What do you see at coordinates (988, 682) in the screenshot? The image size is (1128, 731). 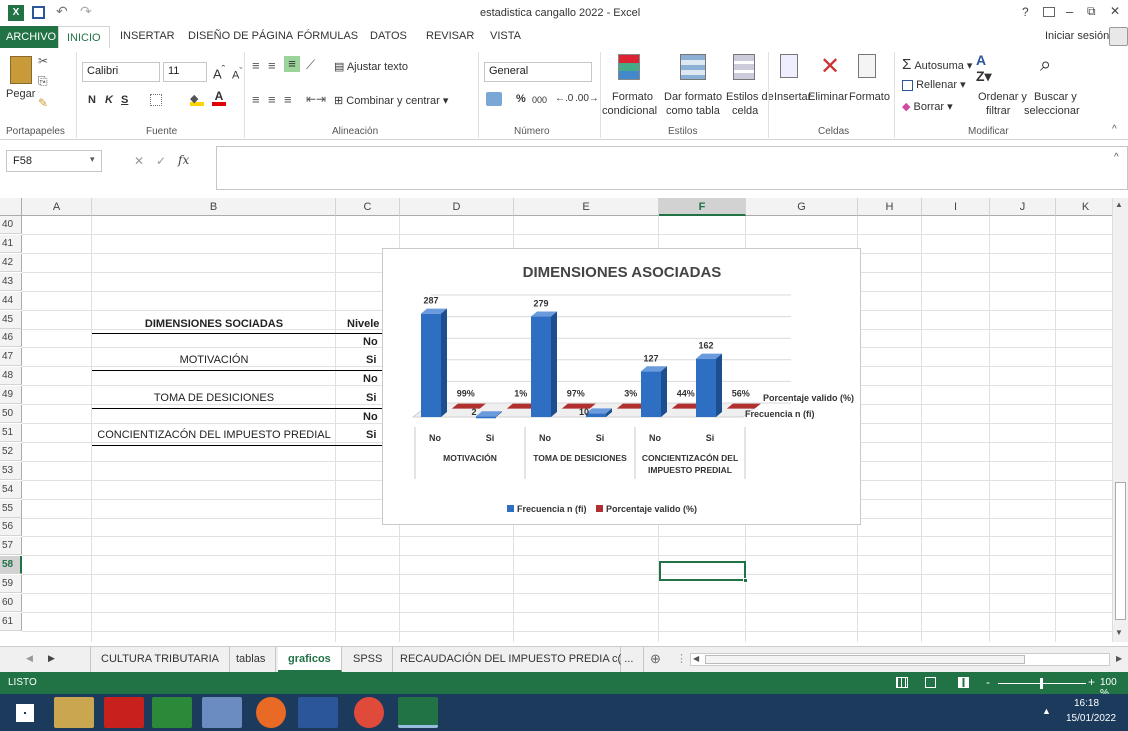 I see `zoom-out-button: -` at bounding box center [988, 682].